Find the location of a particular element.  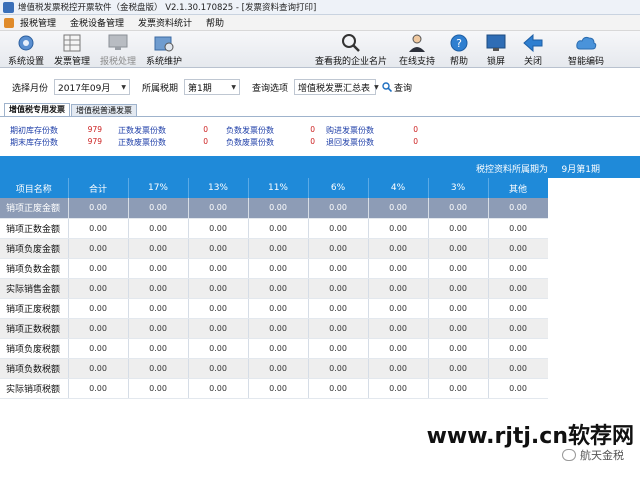

column-header: 其他 is located at coordinates (518, 188).